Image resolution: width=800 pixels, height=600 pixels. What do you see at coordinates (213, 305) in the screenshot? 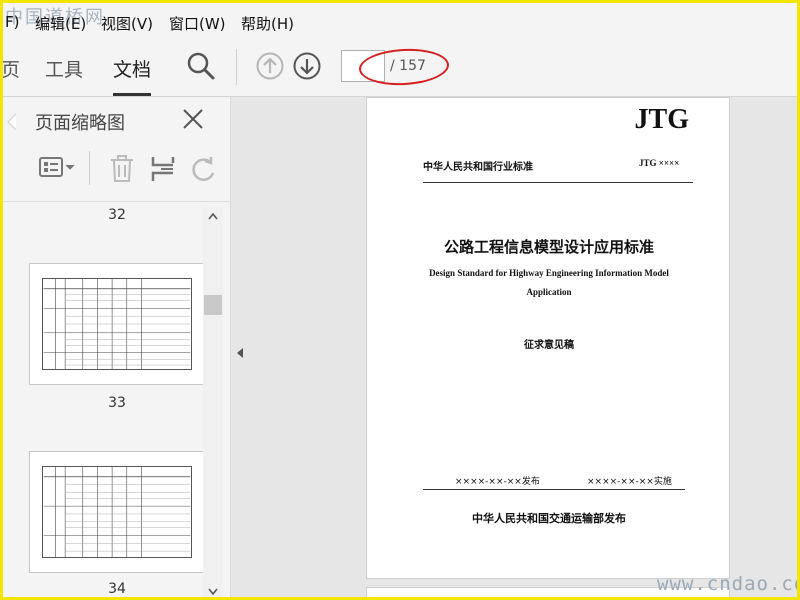
I see `scrollbar-thumb` at bounding box center [213, 305].